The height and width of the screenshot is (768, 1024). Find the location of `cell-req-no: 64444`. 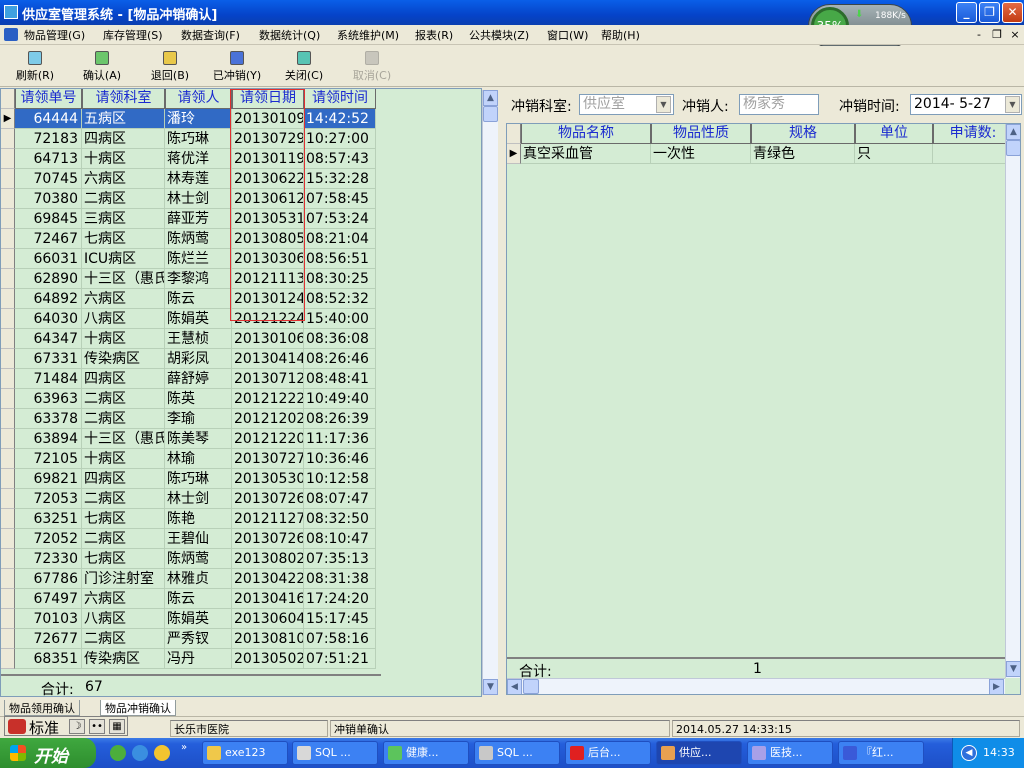

cell-req-no: 64444 is located at coordinates (48, 119).